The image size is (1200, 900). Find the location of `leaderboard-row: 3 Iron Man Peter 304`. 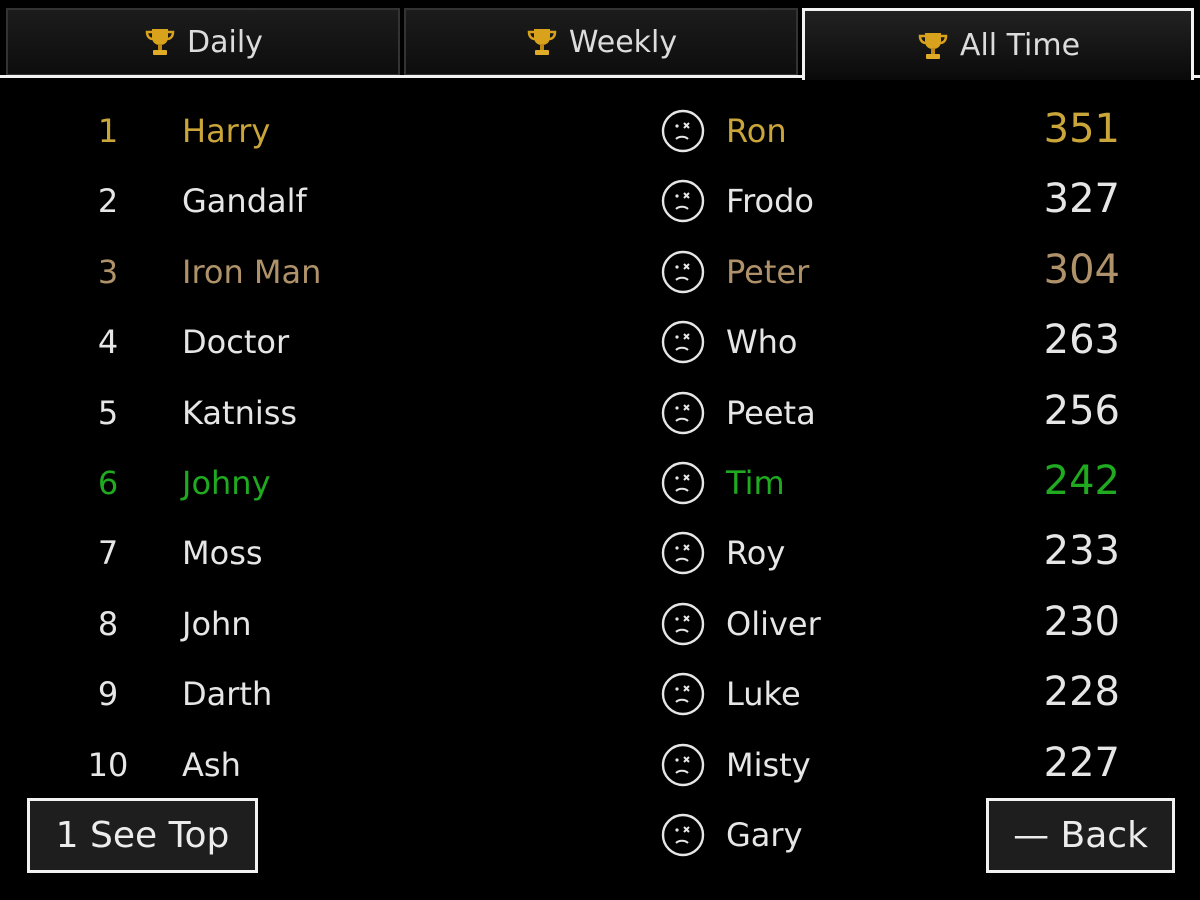

leaderboard-row: 3 Iron Man Peter 304 is located at coordinates (600, 272).